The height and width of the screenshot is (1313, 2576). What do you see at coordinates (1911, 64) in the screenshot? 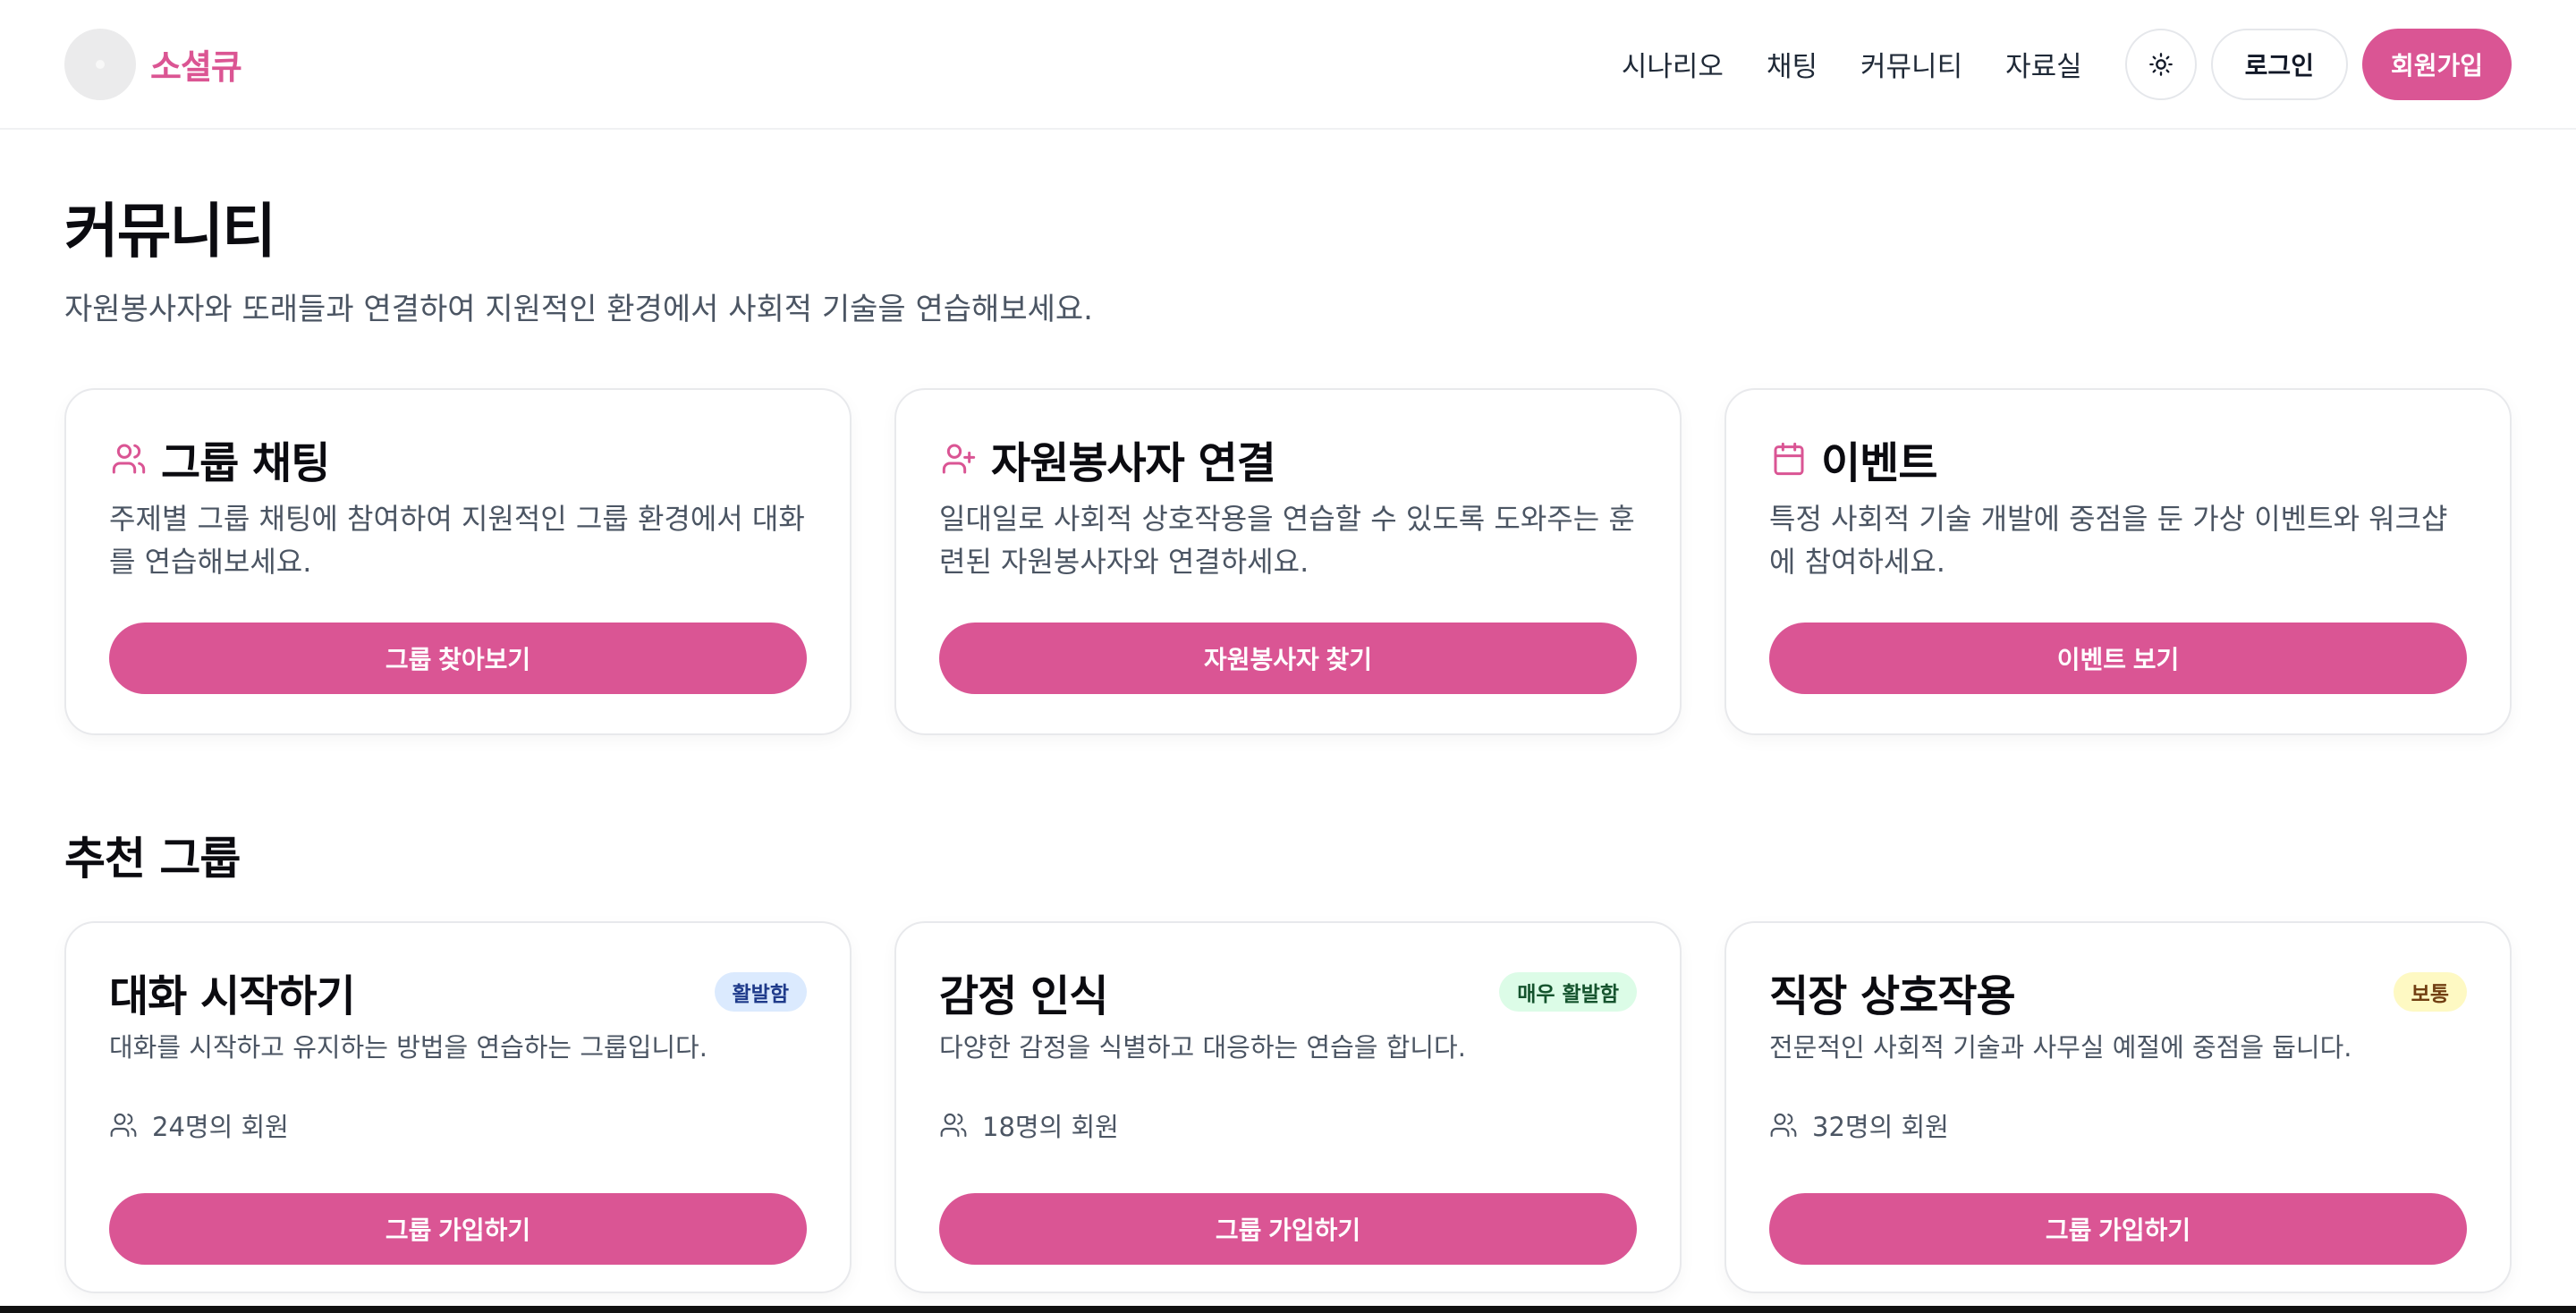
I see `nav-link-community: 커뮤니티` at bounding box center [1911, 64].